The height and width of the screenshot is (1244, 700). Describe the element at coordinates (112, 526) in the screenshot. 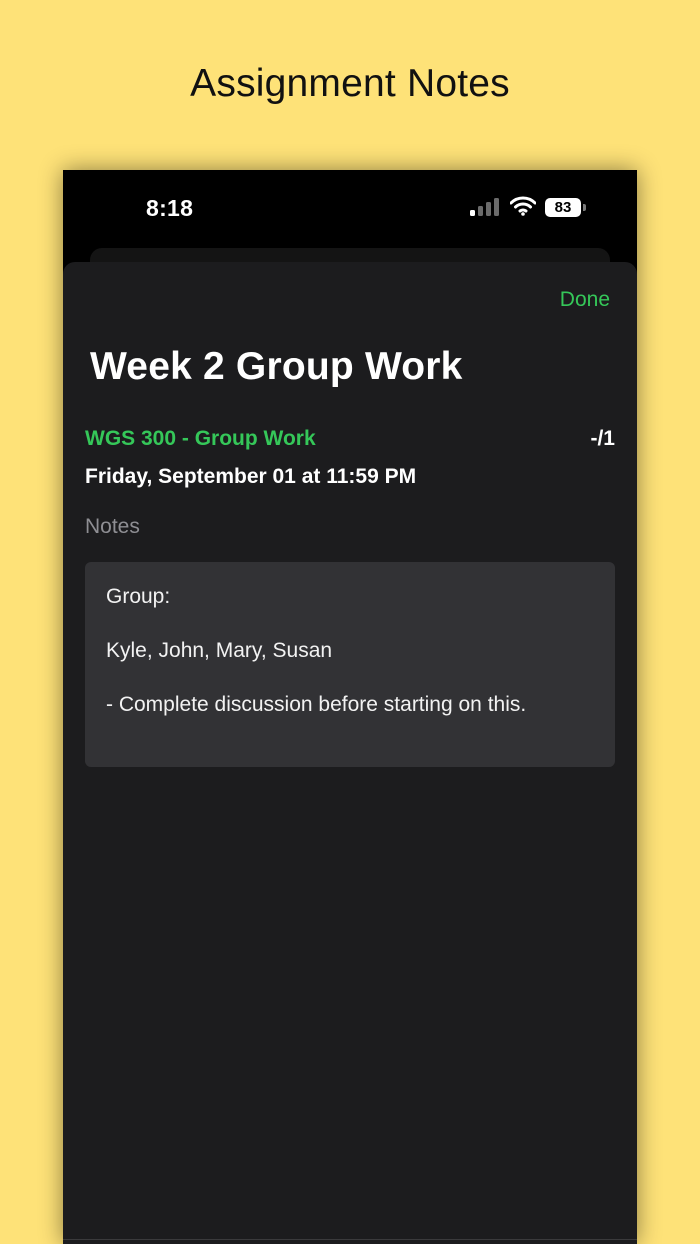

I see `notes-label: Notes` at that location.